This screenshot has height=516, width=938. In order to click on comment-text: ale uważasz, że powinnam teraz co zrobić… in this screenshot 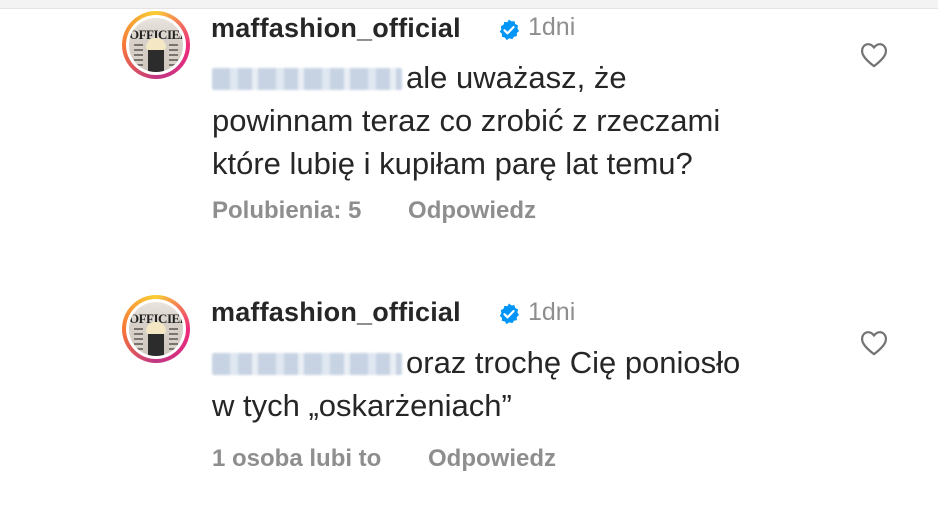, I will do `click(466, 120)`.